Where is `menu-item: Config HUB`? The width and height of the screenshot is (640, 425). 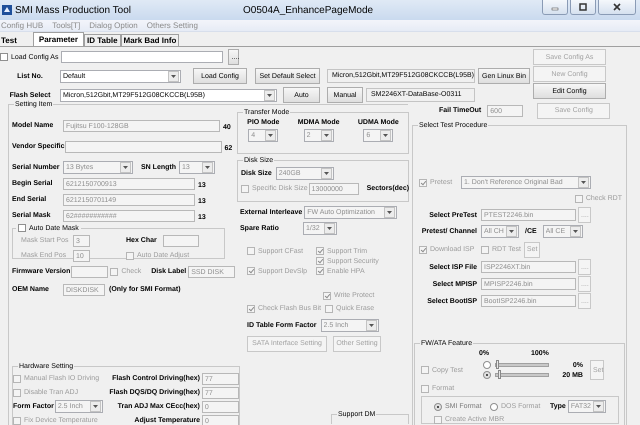
menu-item: Config HUB is located at coordinates (22, 25).